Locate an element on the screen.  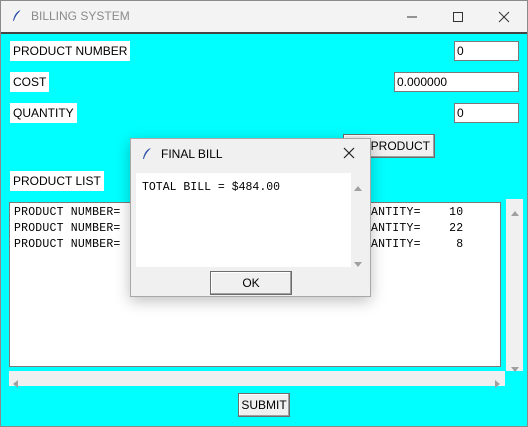
maximize-button is located at coordinates (458, 16).